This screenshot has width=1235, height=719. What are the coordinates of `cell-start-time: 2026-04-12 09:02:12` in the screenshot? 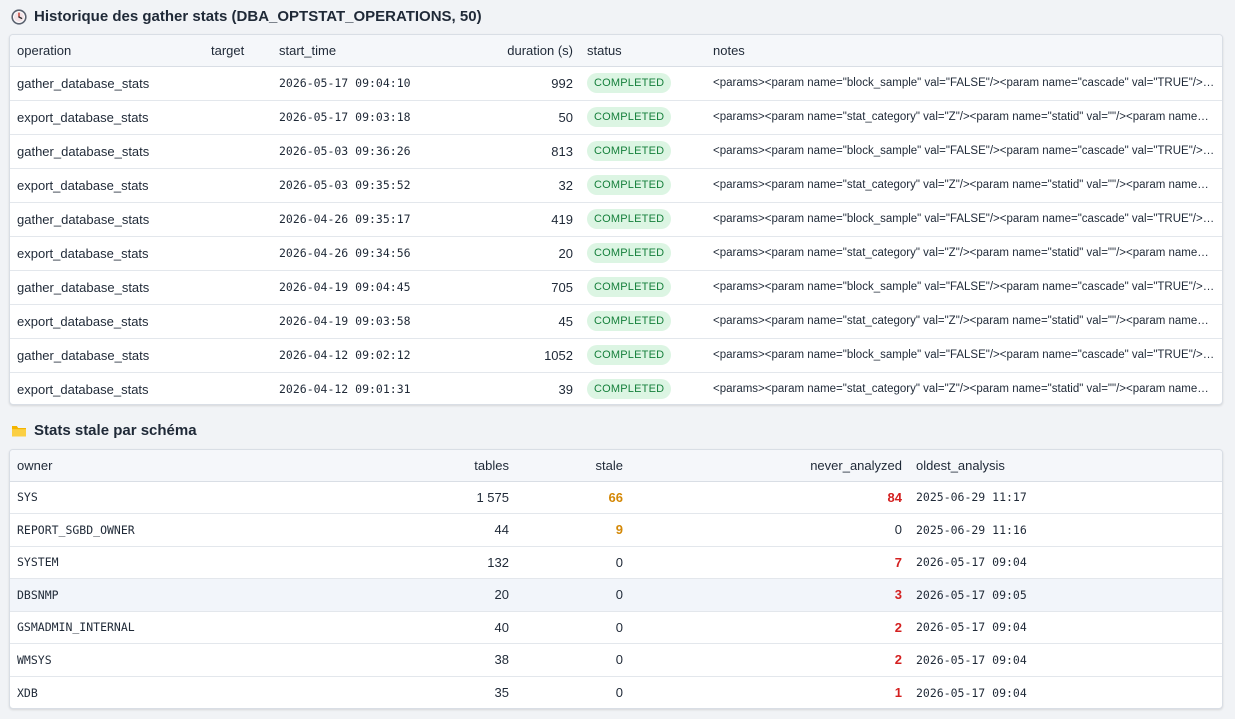 It's located at (352, 355).